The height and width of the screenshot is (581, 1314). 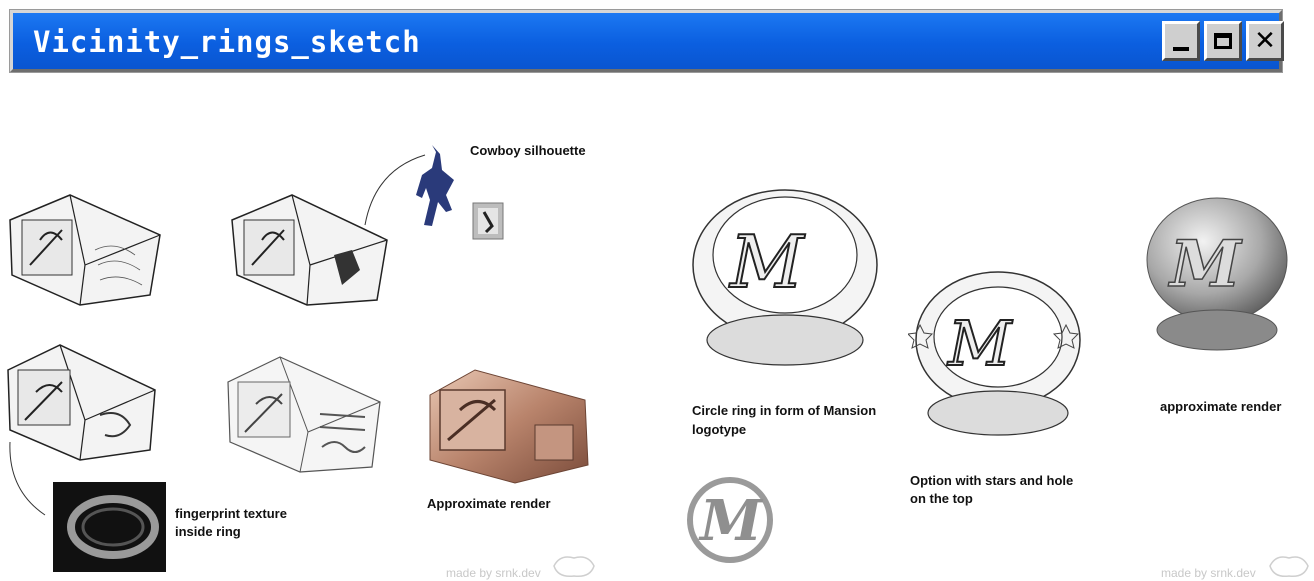 I want to click on fingerprint-label-line2: inside ring, so click(x=208, y=531).